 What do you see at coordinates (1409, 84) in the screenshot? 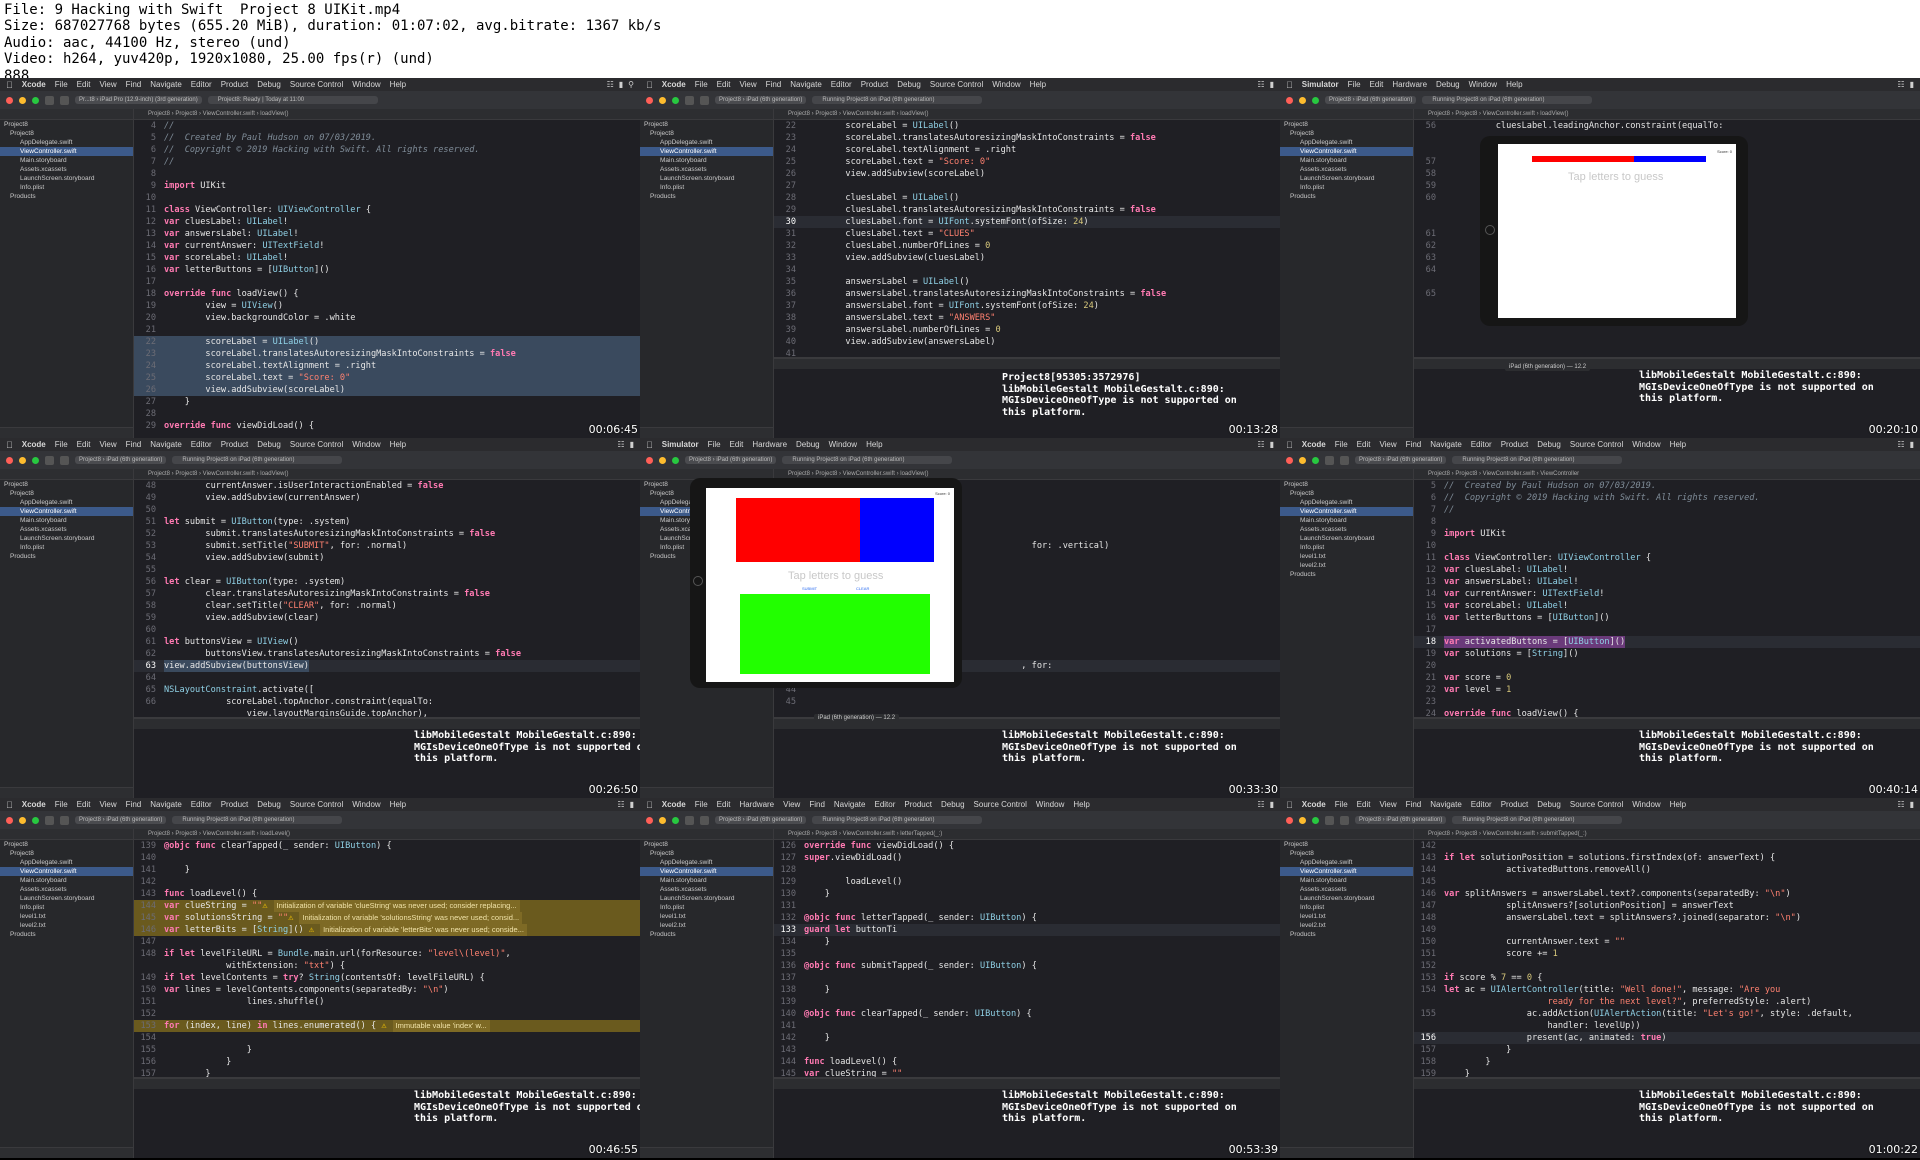
I see `menu-hardware: Hardware` at bounding box center [1409, 84].